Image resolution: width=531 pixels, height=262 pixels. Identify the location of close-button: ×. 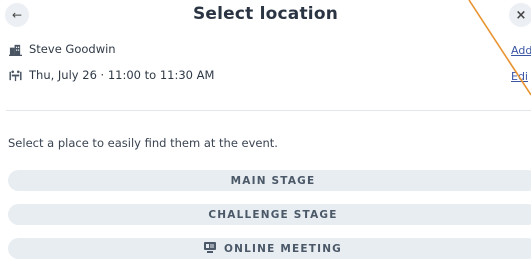
(520, 15).